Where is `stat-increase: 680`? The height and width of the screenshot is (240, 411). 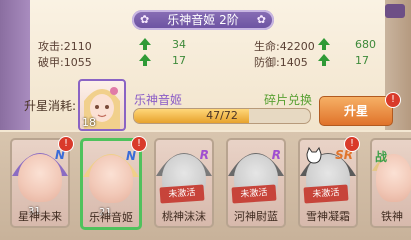
stat-increase: 680 is located at coordinates (365, 44).